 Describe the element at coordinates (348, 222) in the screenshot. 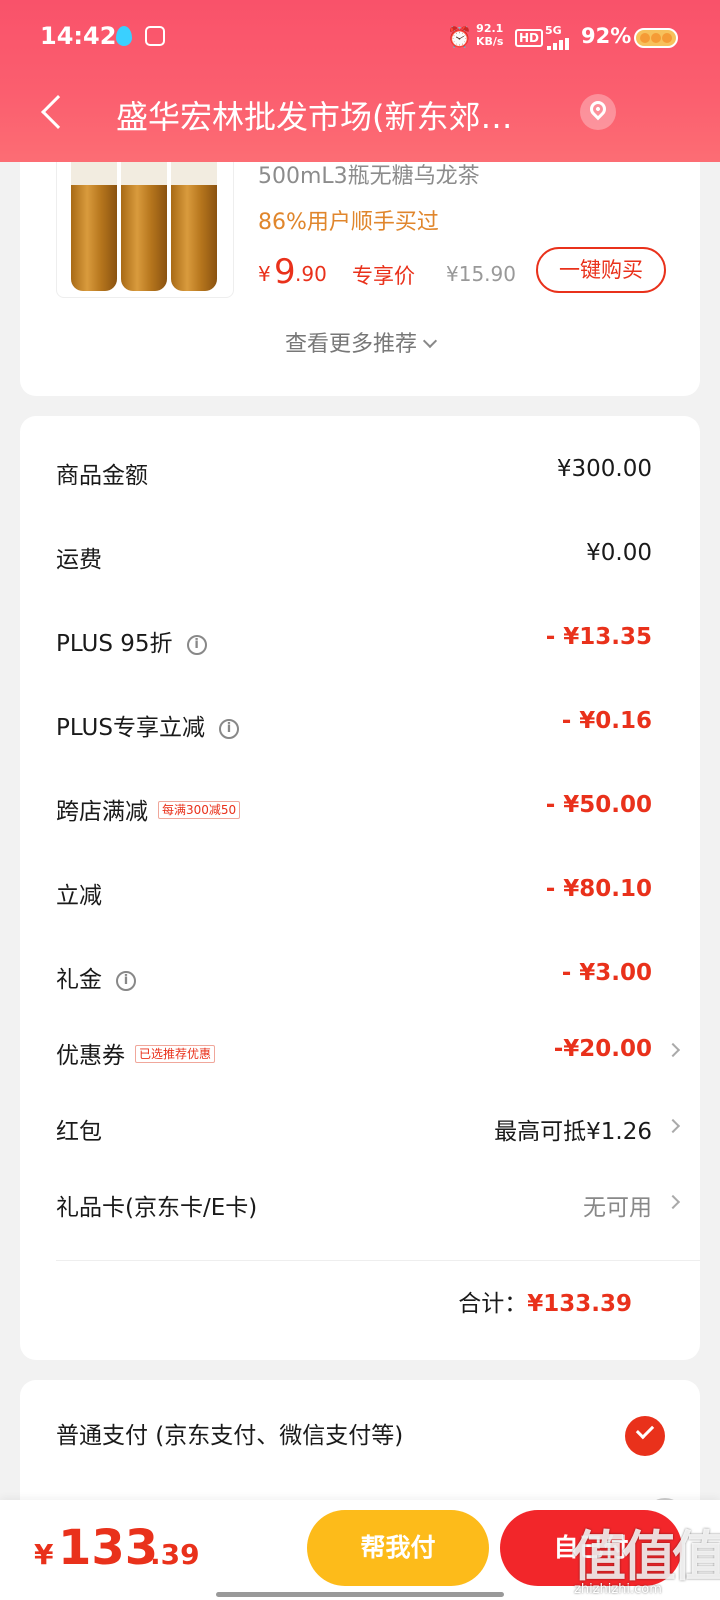

I see `buy-rate-text: 86%用户顺手买过` at that location.